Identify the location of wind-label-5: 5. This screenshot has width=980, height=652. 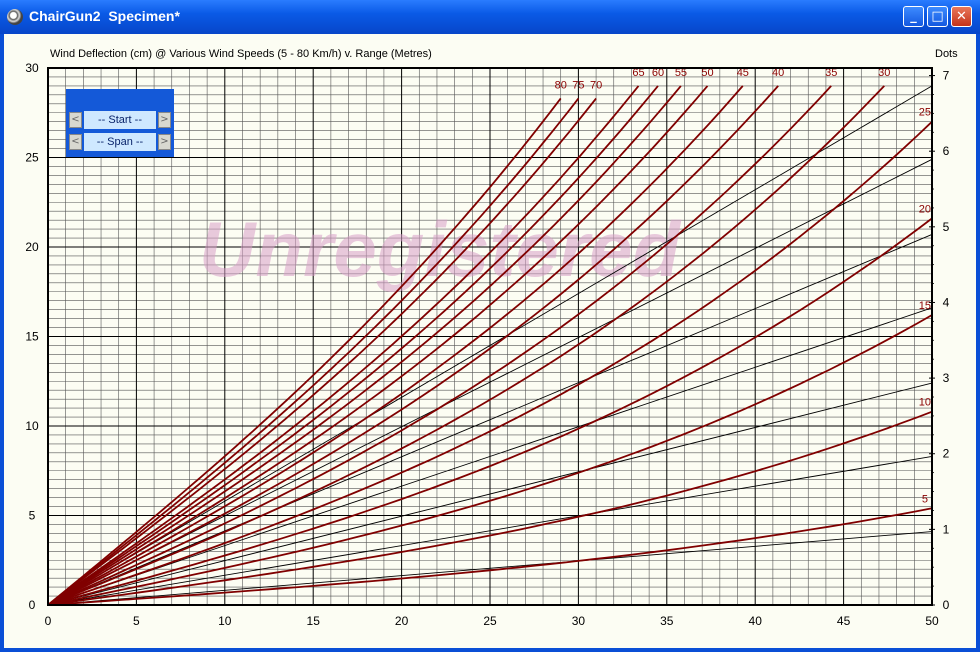
(925, 499).